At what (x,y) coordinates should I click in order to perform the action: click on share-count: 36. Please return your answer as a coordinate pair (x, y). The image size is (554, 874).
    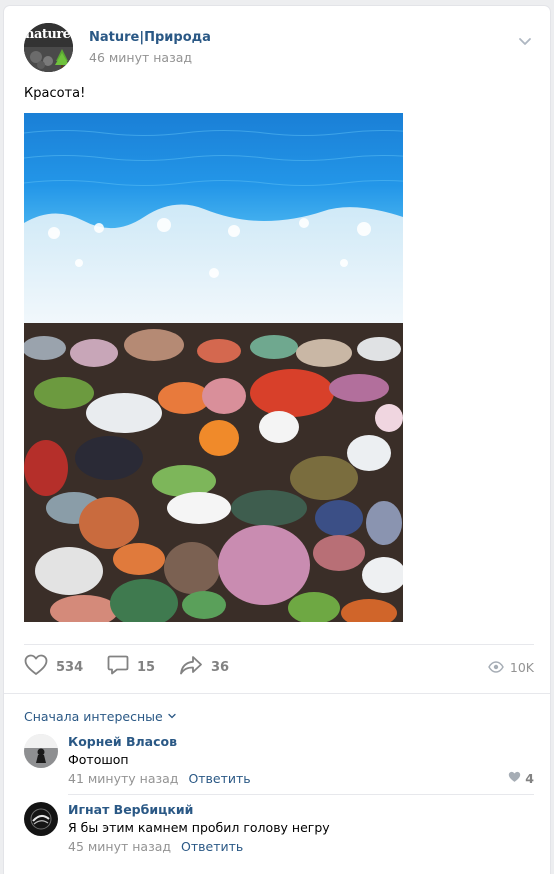
    Looking at the image, I should click on (220, 667).